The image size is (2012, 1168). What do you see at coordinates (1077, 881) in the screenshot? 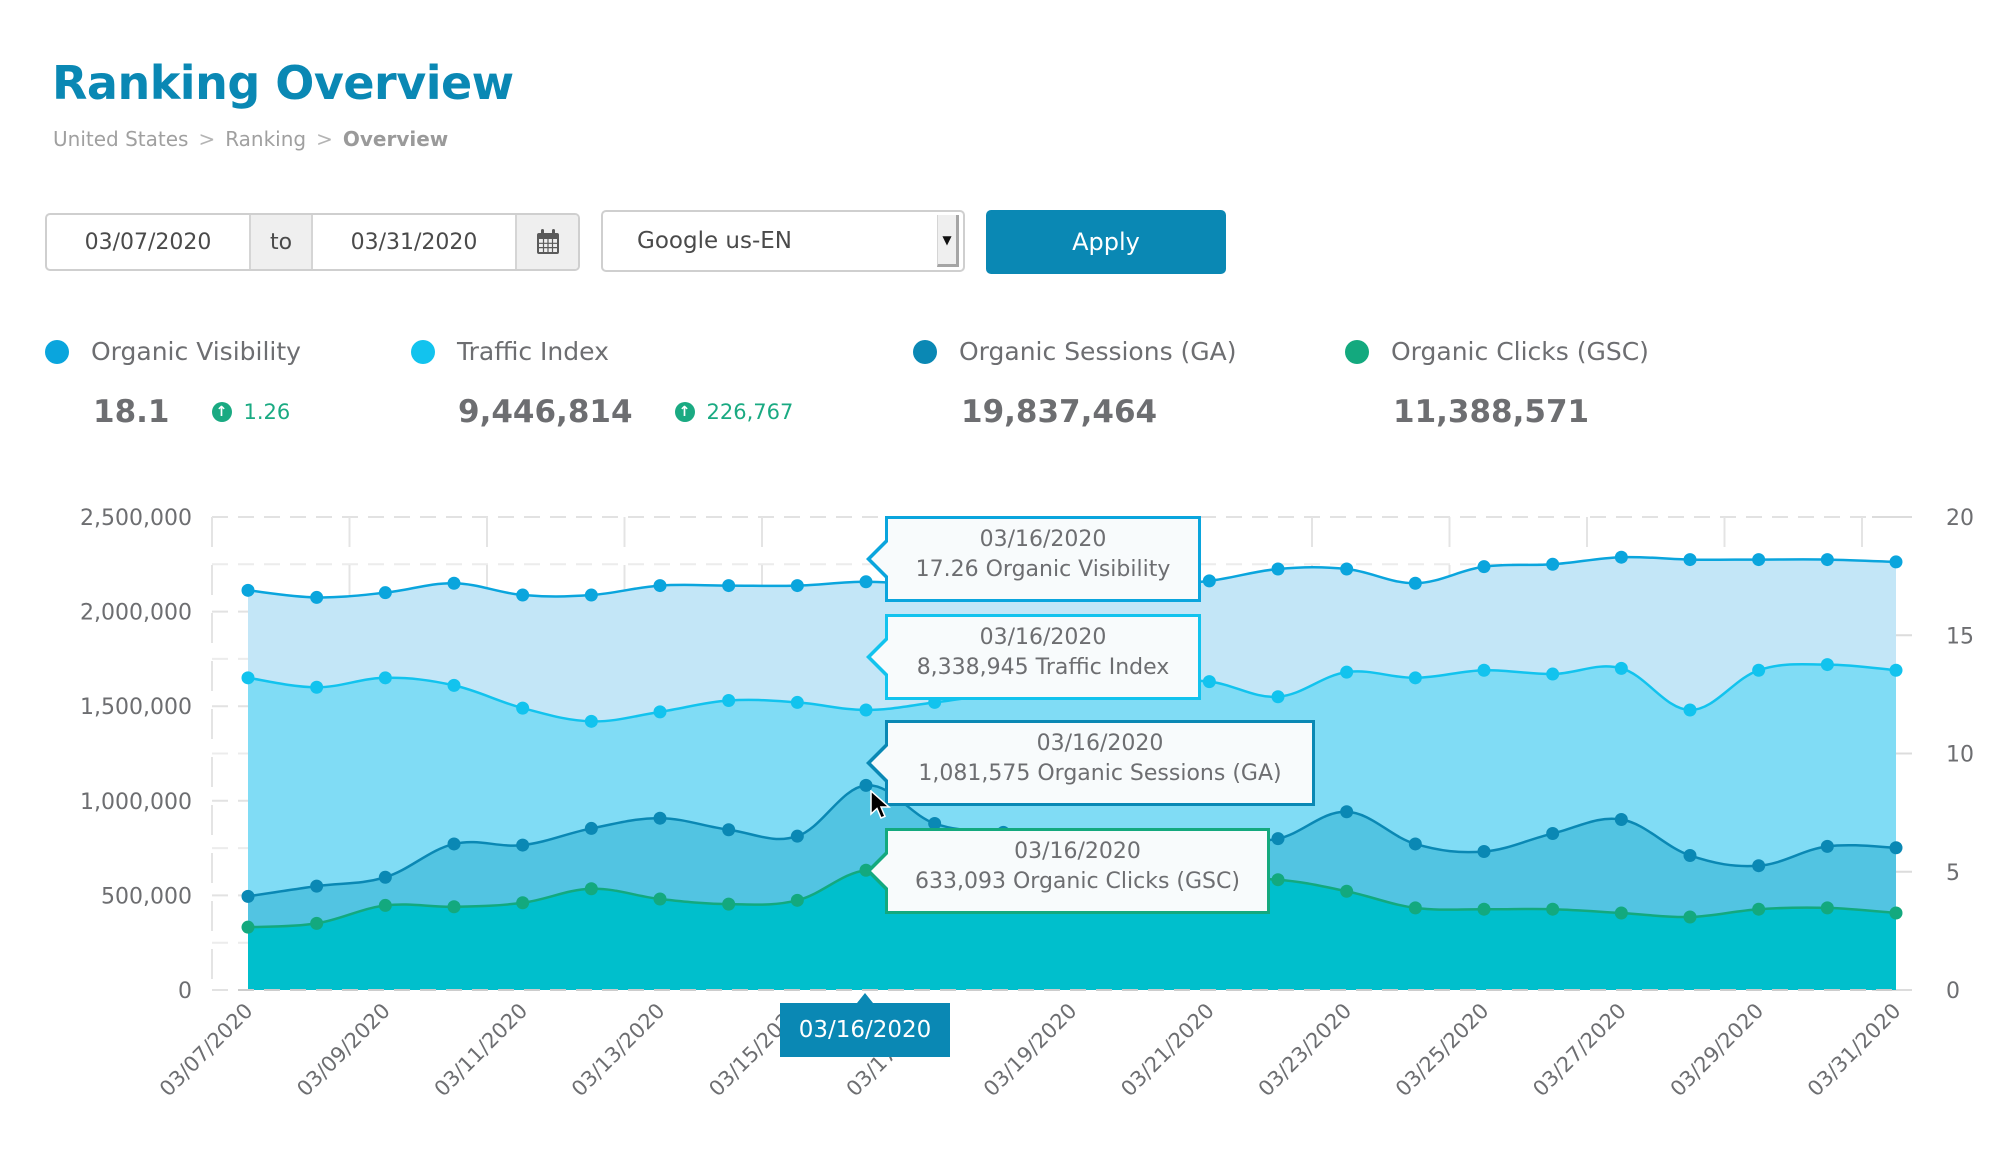
I see `tooltip-text: 633,093 Organic Clicks (GSC)` at bounding box center [1077, 881].